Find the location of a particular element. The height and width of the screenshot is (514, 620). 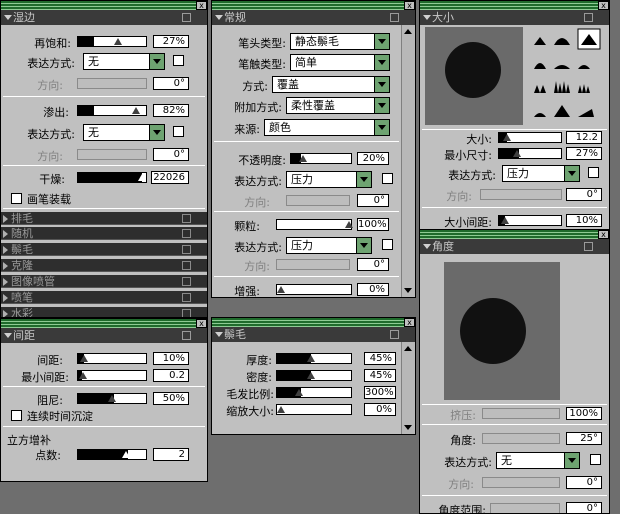

boost-slider is located at coordinates (314, 289).